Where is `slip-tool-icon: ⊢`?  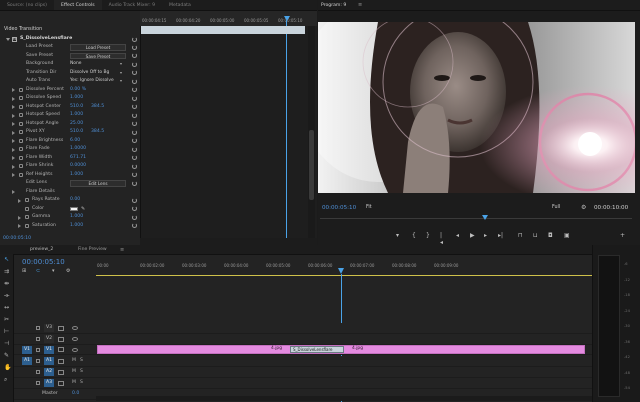 slip-tool-icon: ⊢ is located at coordinates (7, 331).